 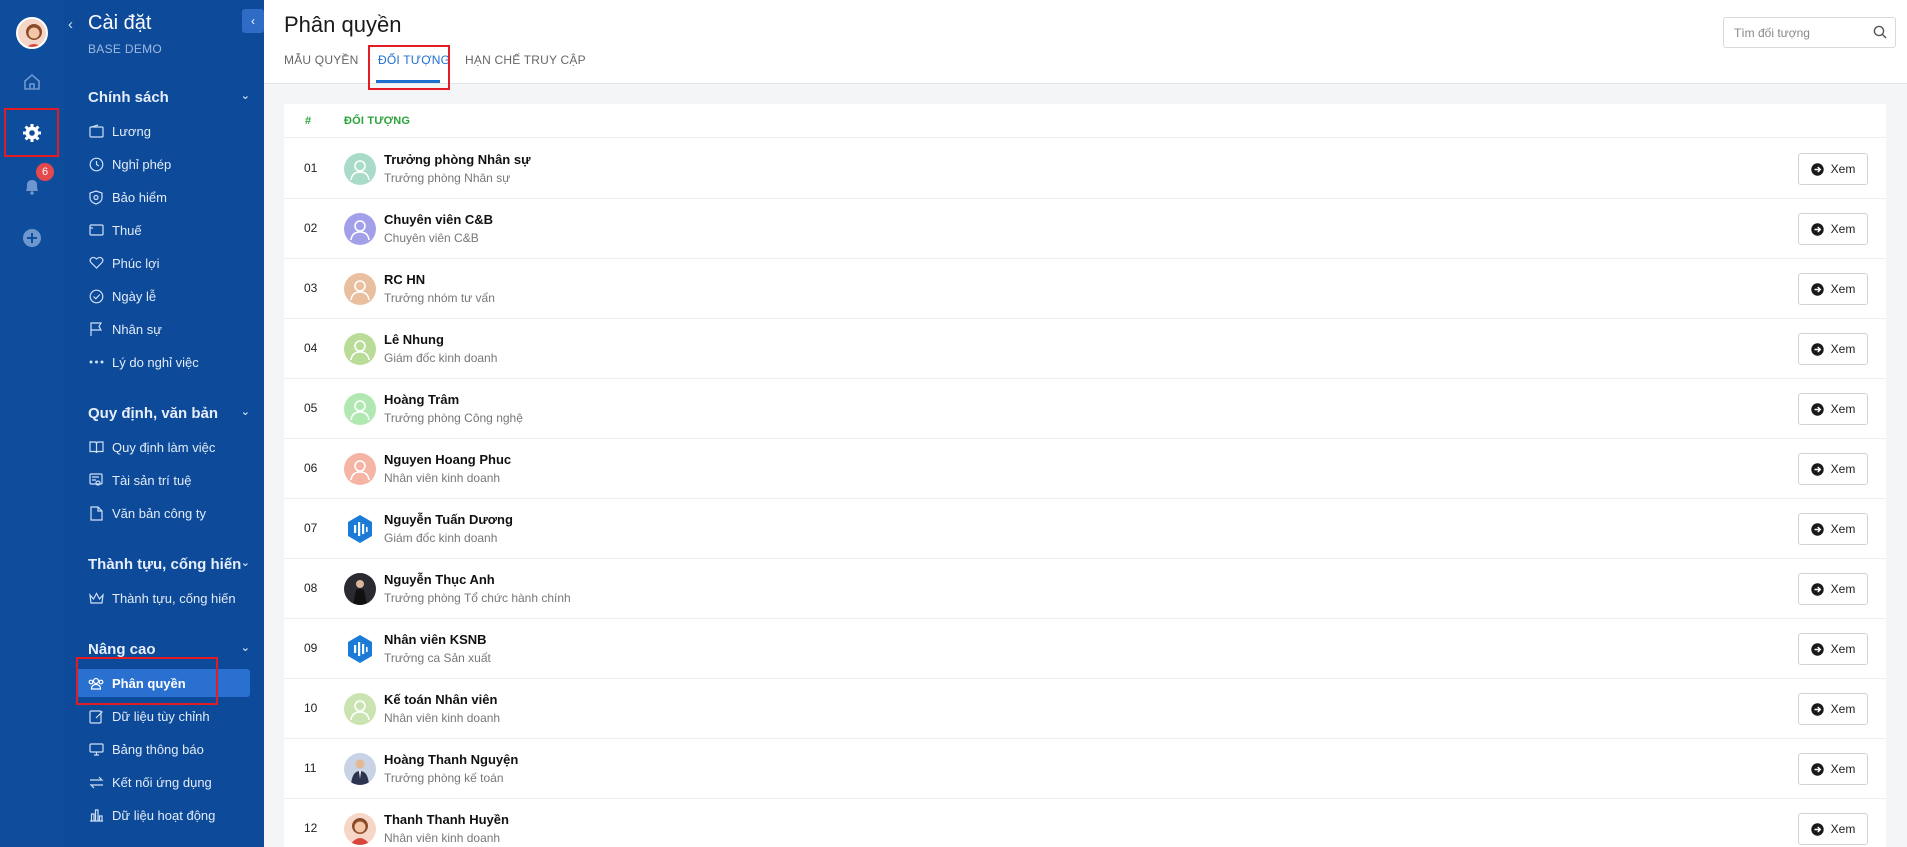 I want to click on sidebar-item-bang-thong-bao: Bảng thông báo, so click(x=169, y=749).